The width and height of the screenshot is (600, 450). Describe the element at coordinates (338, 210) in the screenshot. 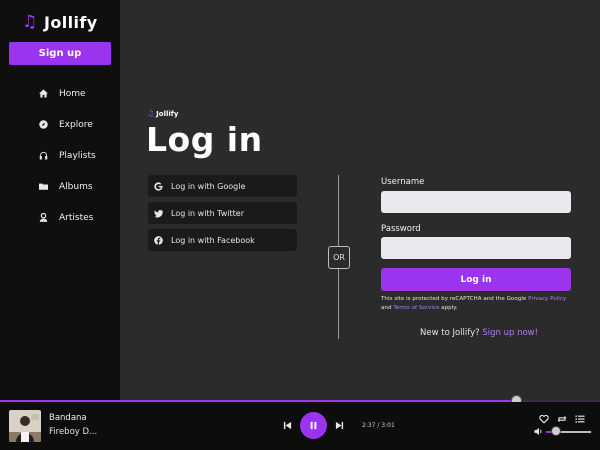

I see `divider-line-top` at that location.